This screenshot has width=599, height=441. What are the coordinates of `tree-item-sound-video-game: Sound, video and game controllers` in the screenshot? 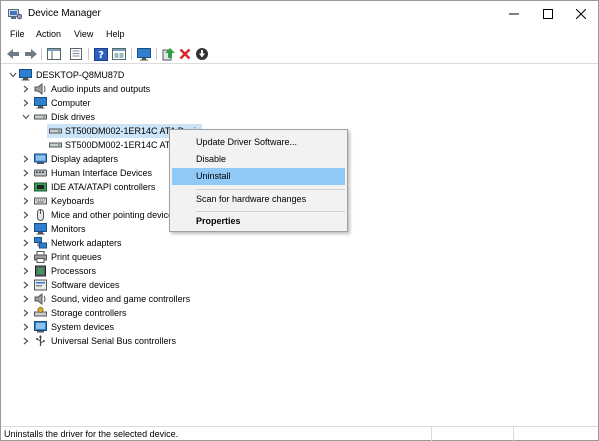 It's located at (299, 299).